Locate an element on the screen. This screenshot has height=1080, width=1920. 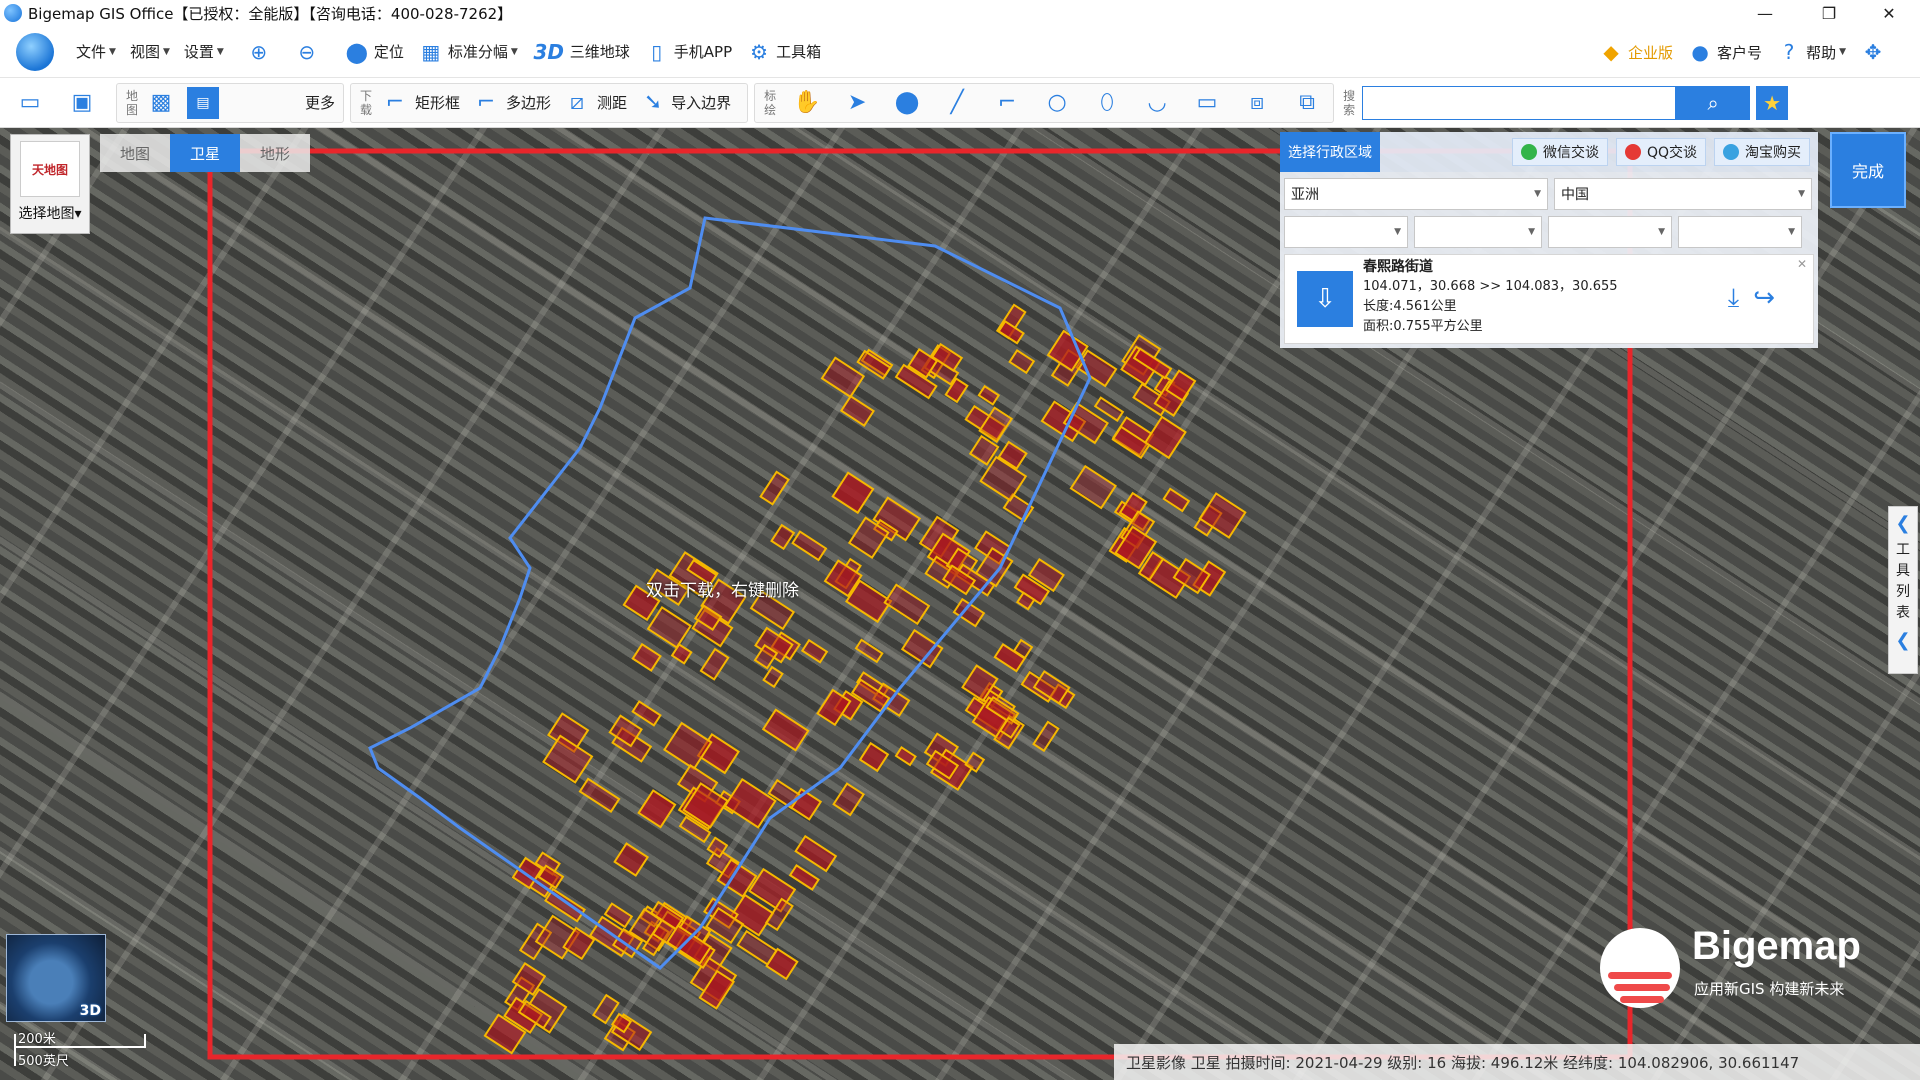
more-button: 更多 is located at coordinates (320, 102).